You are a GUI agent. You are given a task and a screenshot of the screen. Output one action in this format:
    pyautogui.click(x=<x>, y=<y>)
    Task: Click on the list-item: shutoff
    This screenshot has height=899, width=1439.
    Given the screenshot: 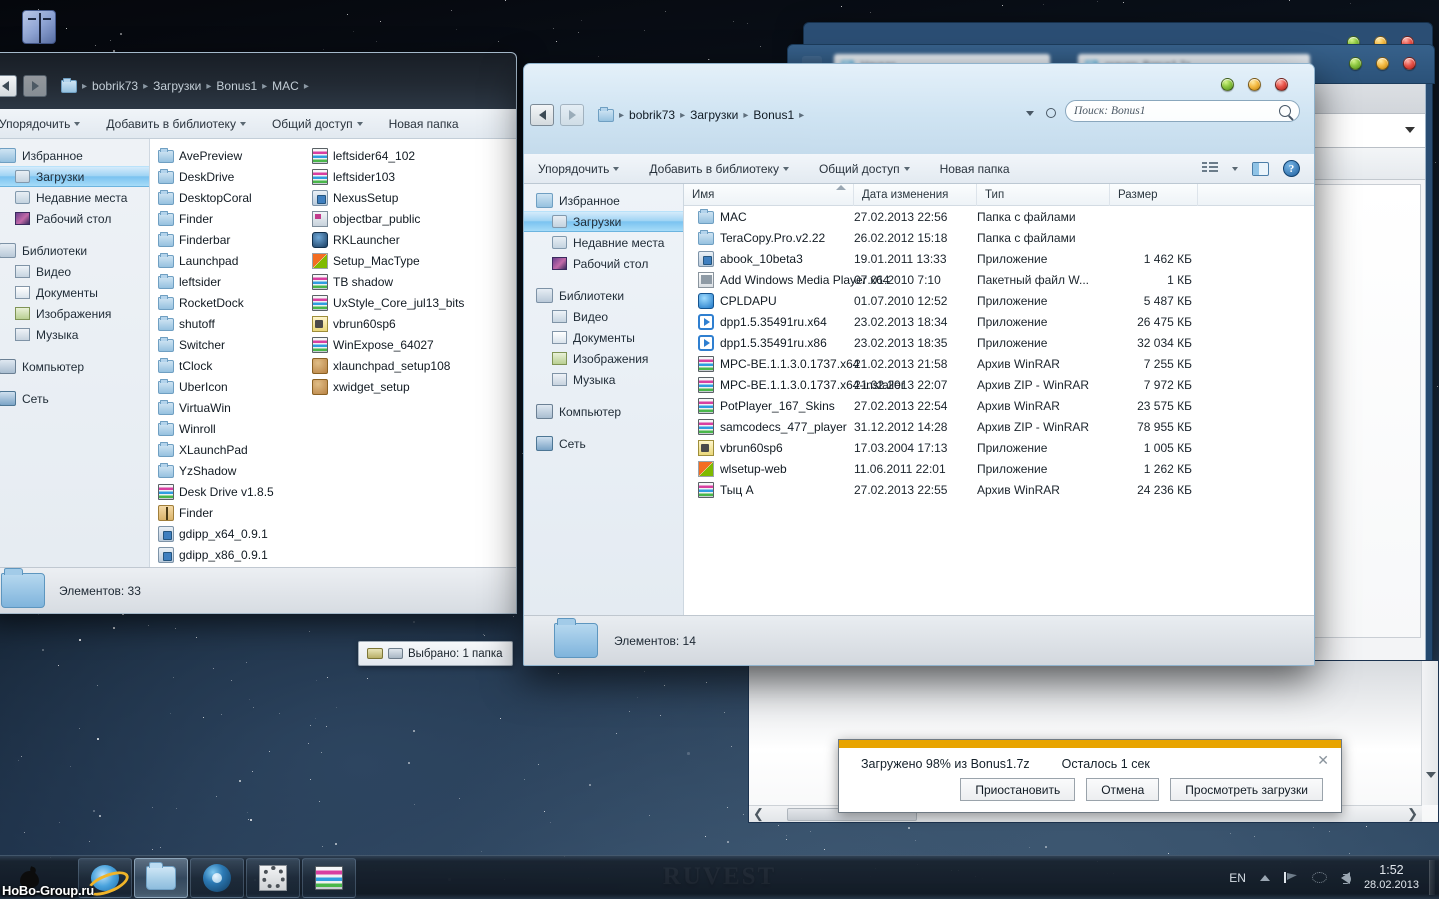 What is the action you would take?
    pyautogui.click(x=229, y=323)
    